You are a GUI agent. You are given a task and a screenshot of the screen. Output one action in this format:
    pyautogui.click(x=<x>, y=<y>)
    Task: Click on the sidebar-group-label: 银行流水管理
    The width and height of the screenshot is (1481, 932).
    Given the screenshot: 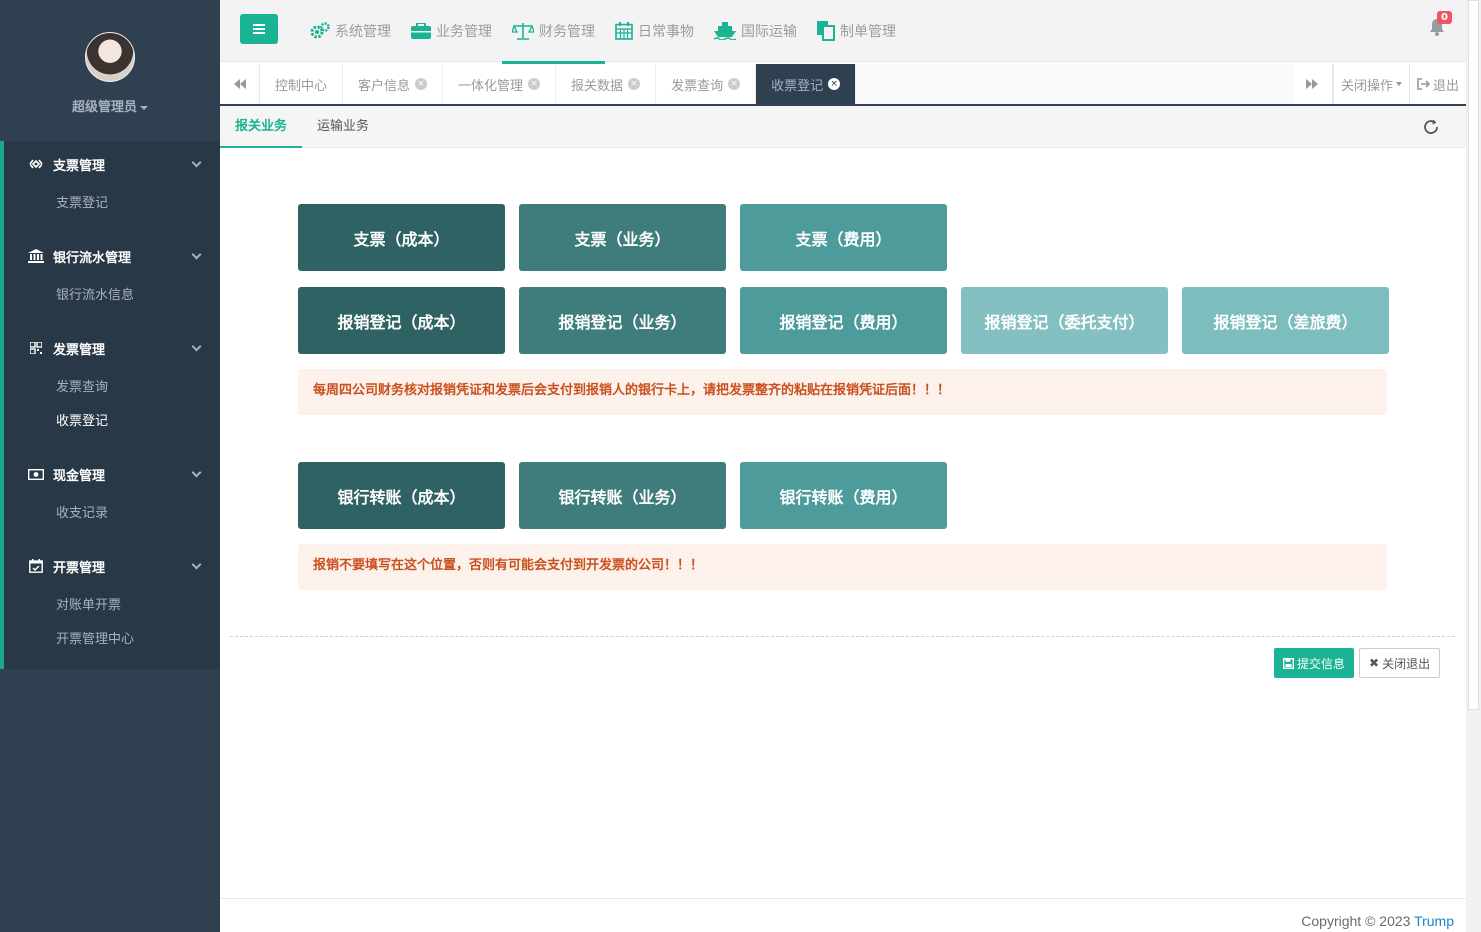 What is the action you would take?
    pyautogui.click(x=92, y=258)
    